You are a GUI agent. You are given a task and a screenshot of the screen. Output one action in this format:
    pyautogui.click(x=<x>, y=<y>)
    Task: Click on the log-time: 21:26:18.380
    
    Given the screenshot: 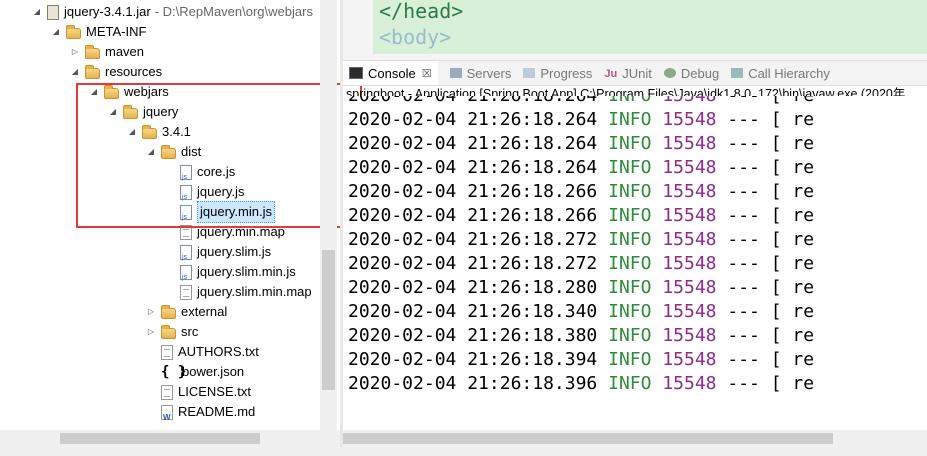 What is the action you would take?
    pyautogui.click(x=532, y=335)
    